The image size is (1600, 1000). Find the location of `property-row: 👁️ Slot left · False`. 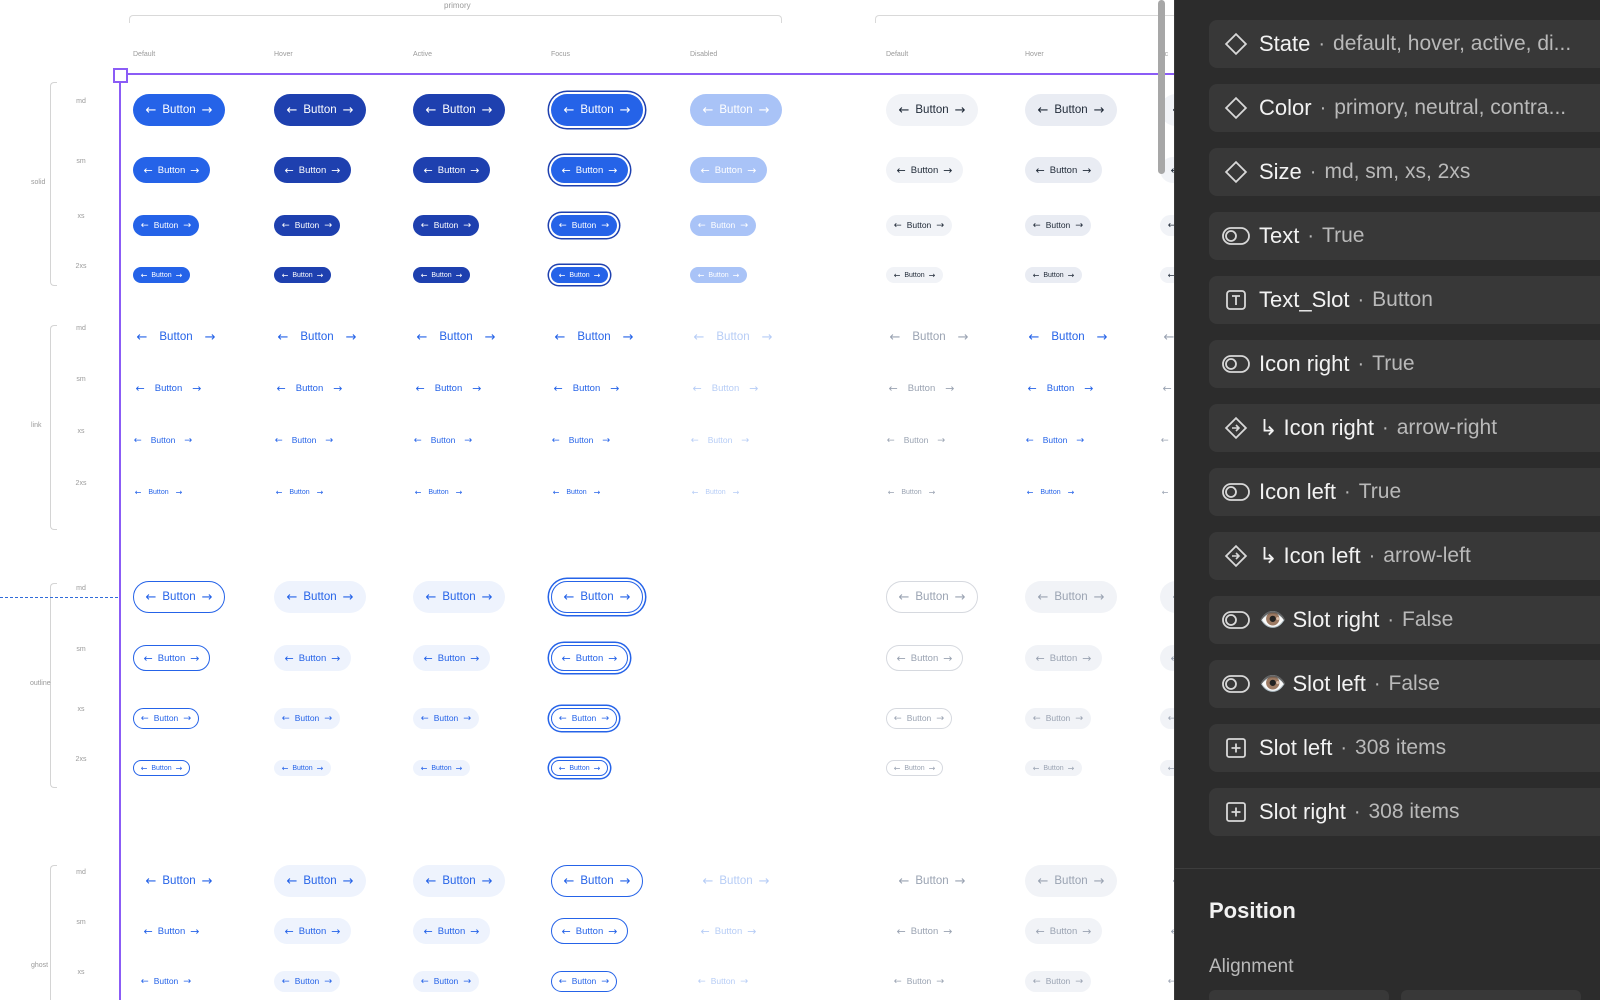

property-row: 👁️ Slot left · False is located at coordinates (1404, 684).